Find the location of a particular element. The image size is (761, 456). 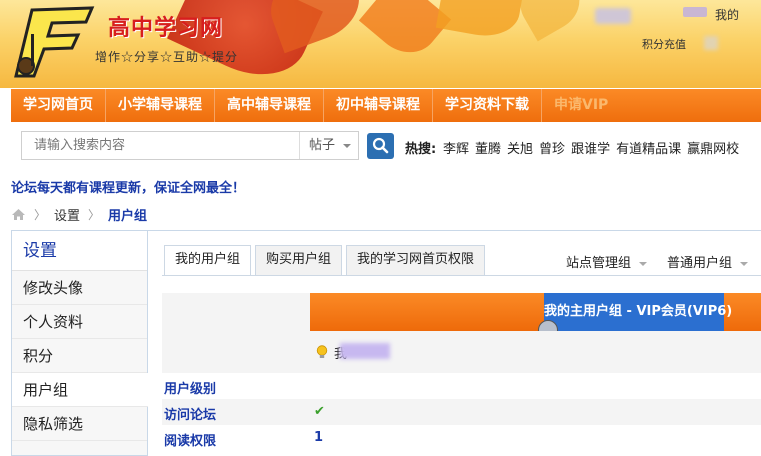

home-icon is located at coordinates (18, 214).